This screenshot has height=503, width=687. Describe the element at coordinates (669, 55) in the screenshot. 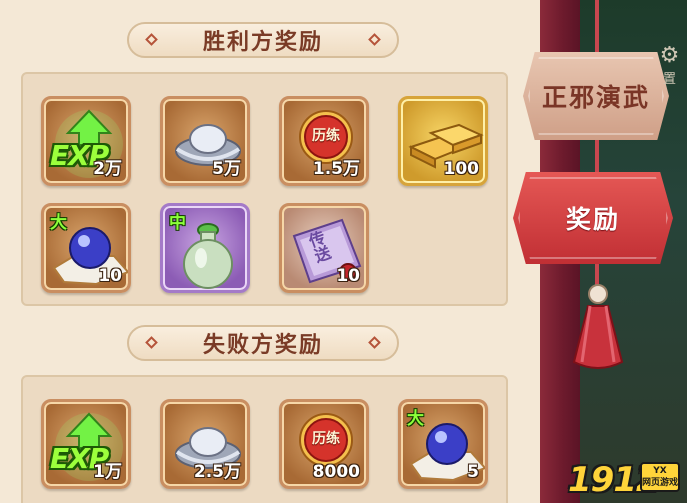

I see `gear-icon: ⚙` at that location.